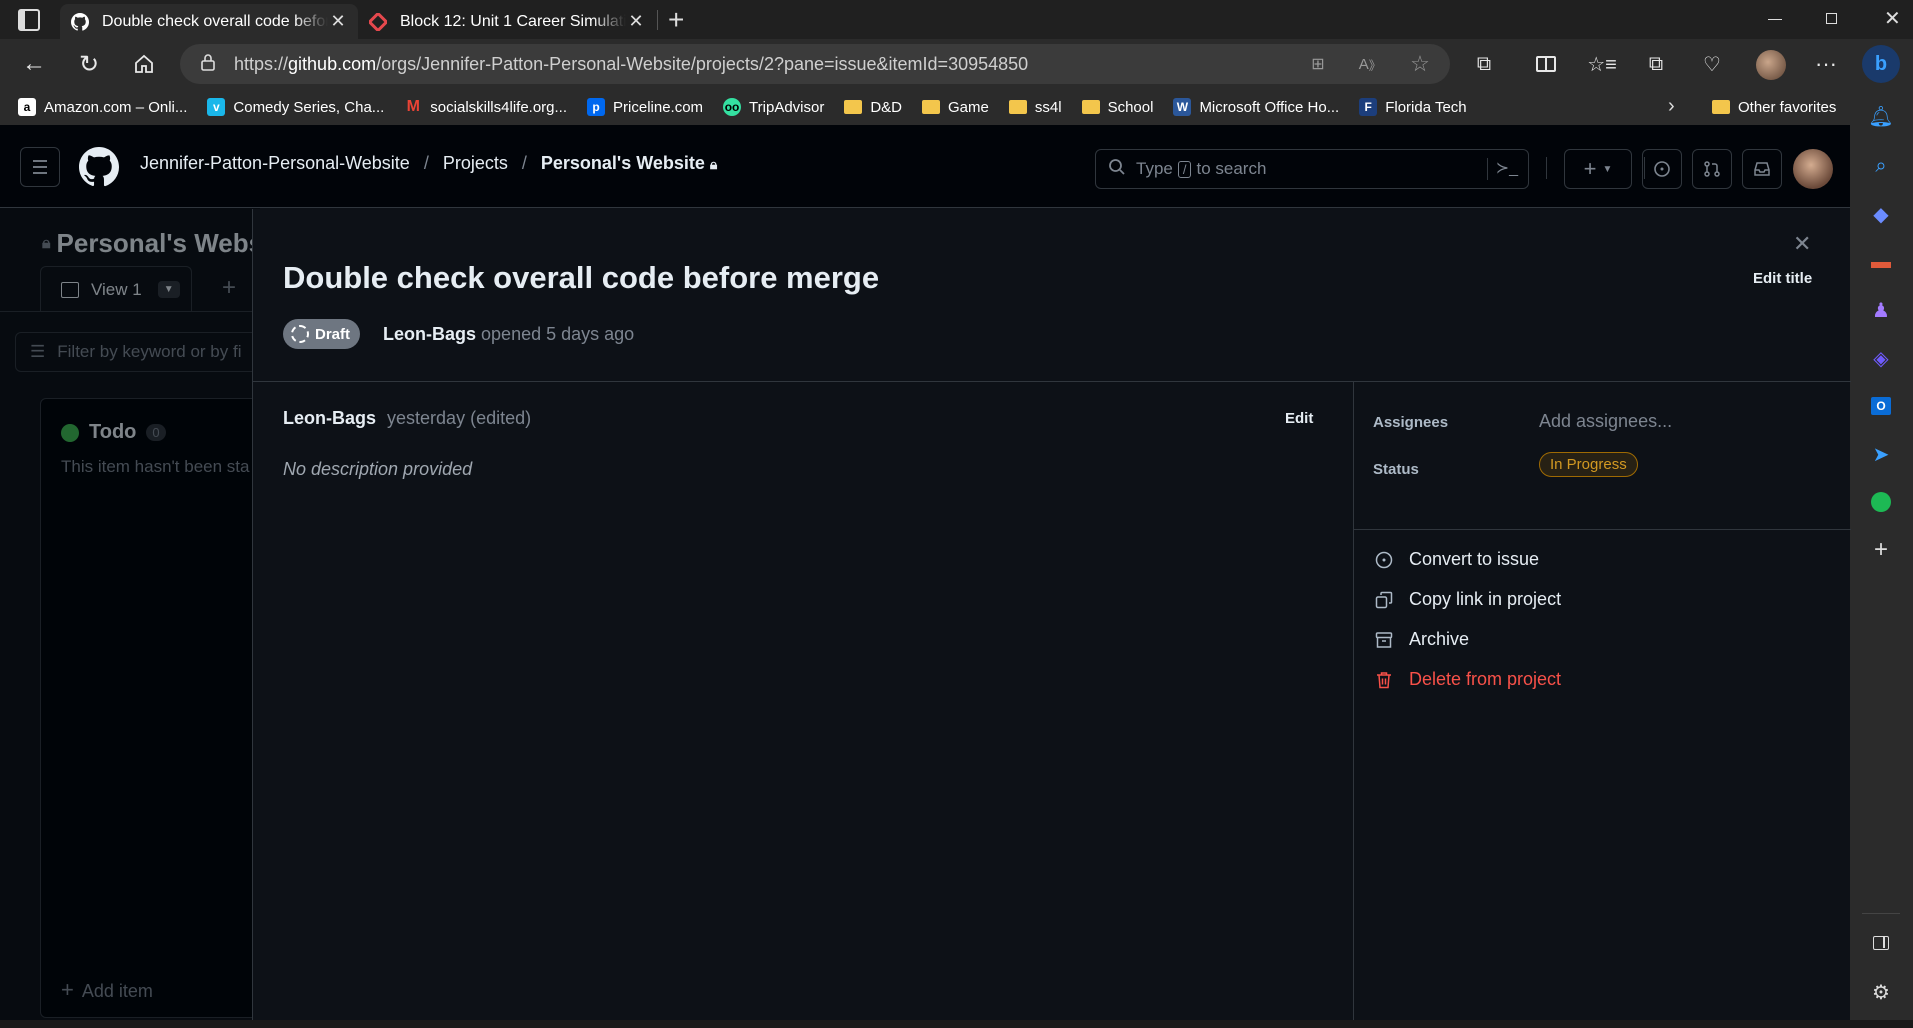  I want to click on status-badge: In Progress, so click(1588, 464).